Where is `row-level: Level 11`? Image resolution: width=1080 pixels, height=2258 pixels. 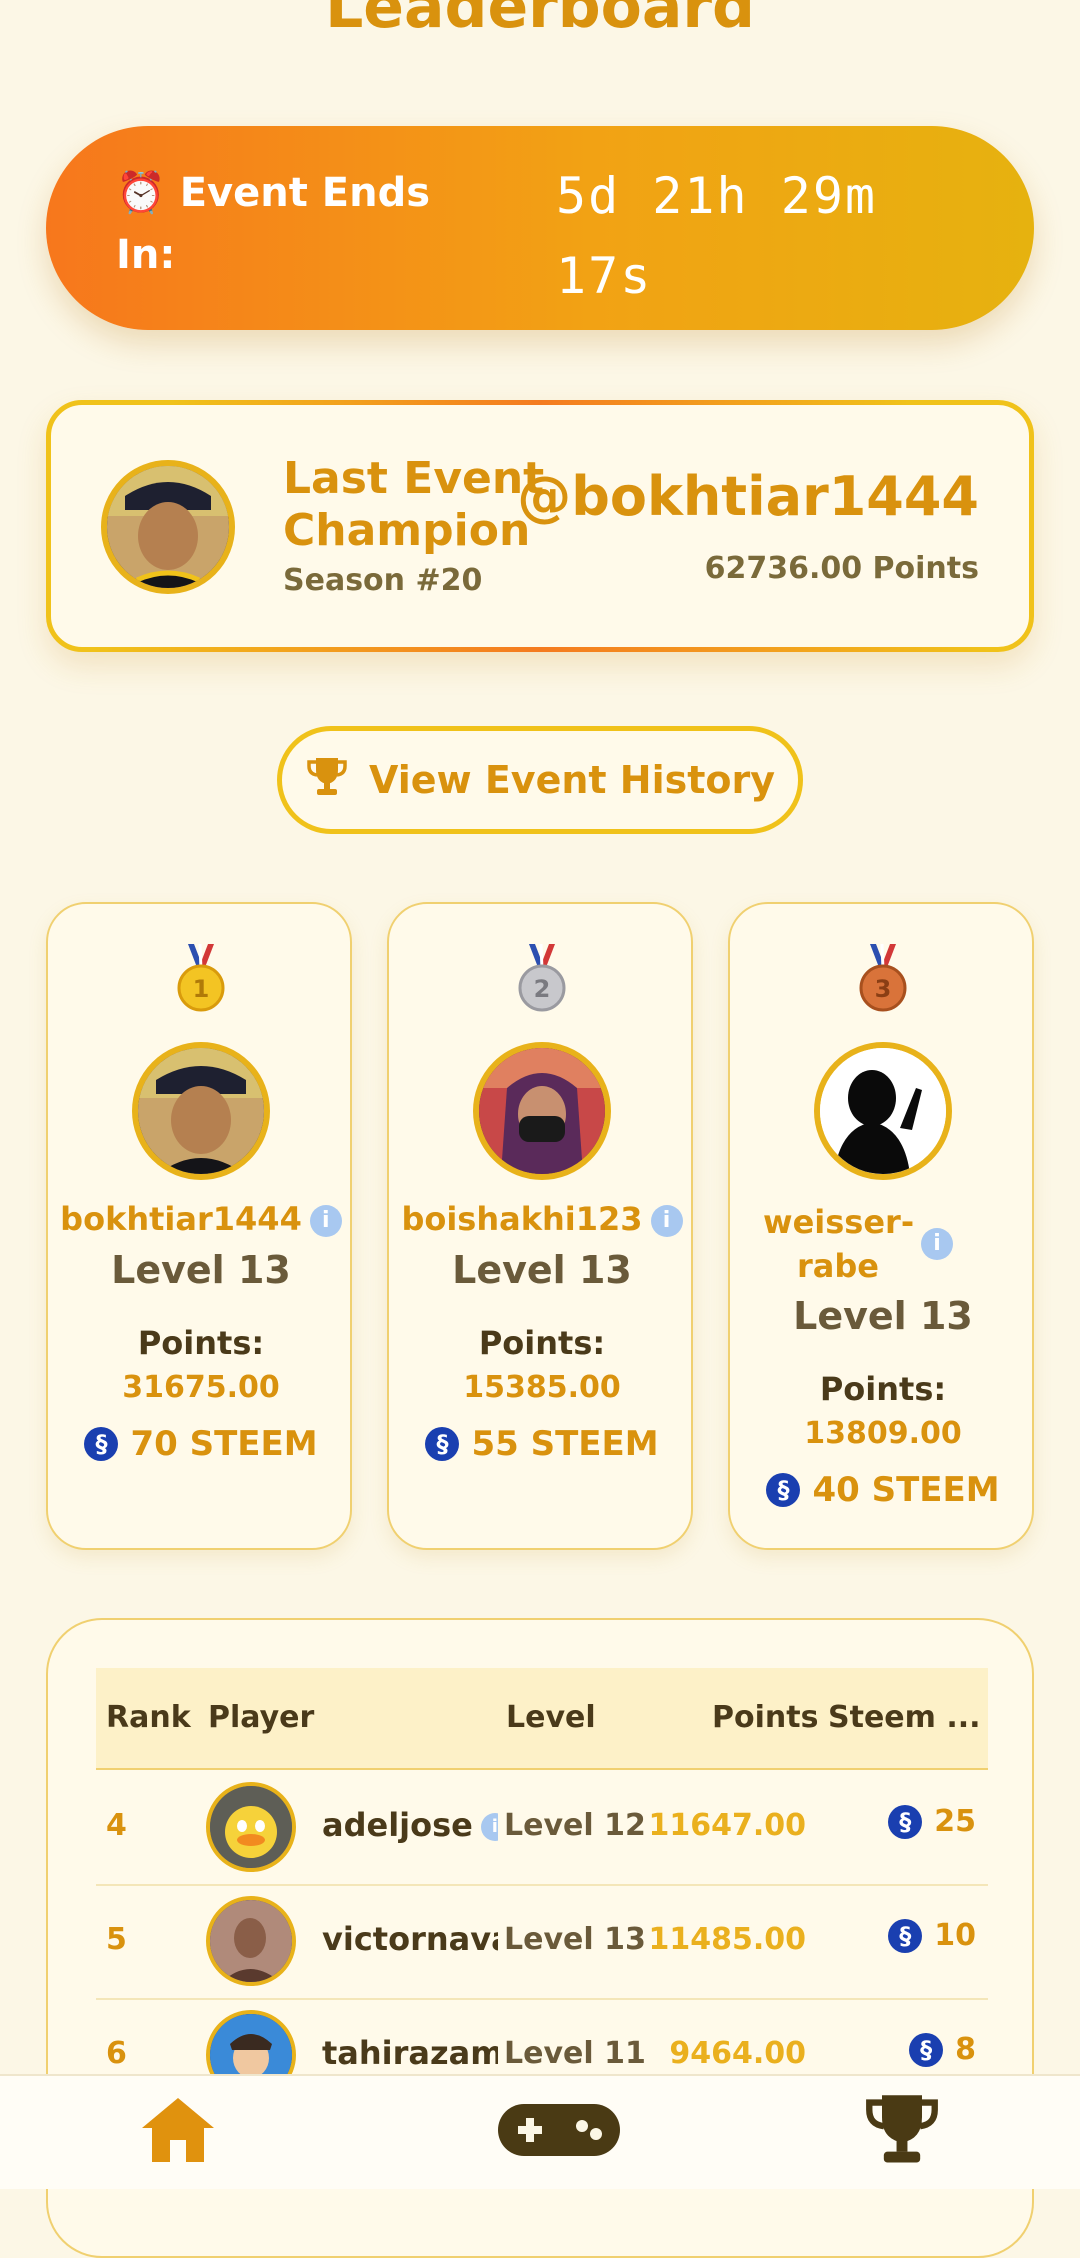 row-level: Level 11 is located at coordinates (575, 2053).